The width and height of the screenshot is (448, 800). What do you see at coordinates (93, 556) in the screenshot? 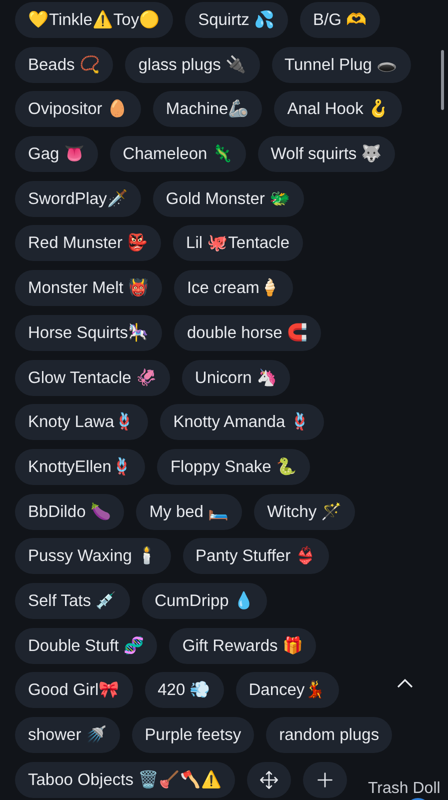
I see `tag-chip: Pussy Waxing 🕯` at bounding box center [93, 556].